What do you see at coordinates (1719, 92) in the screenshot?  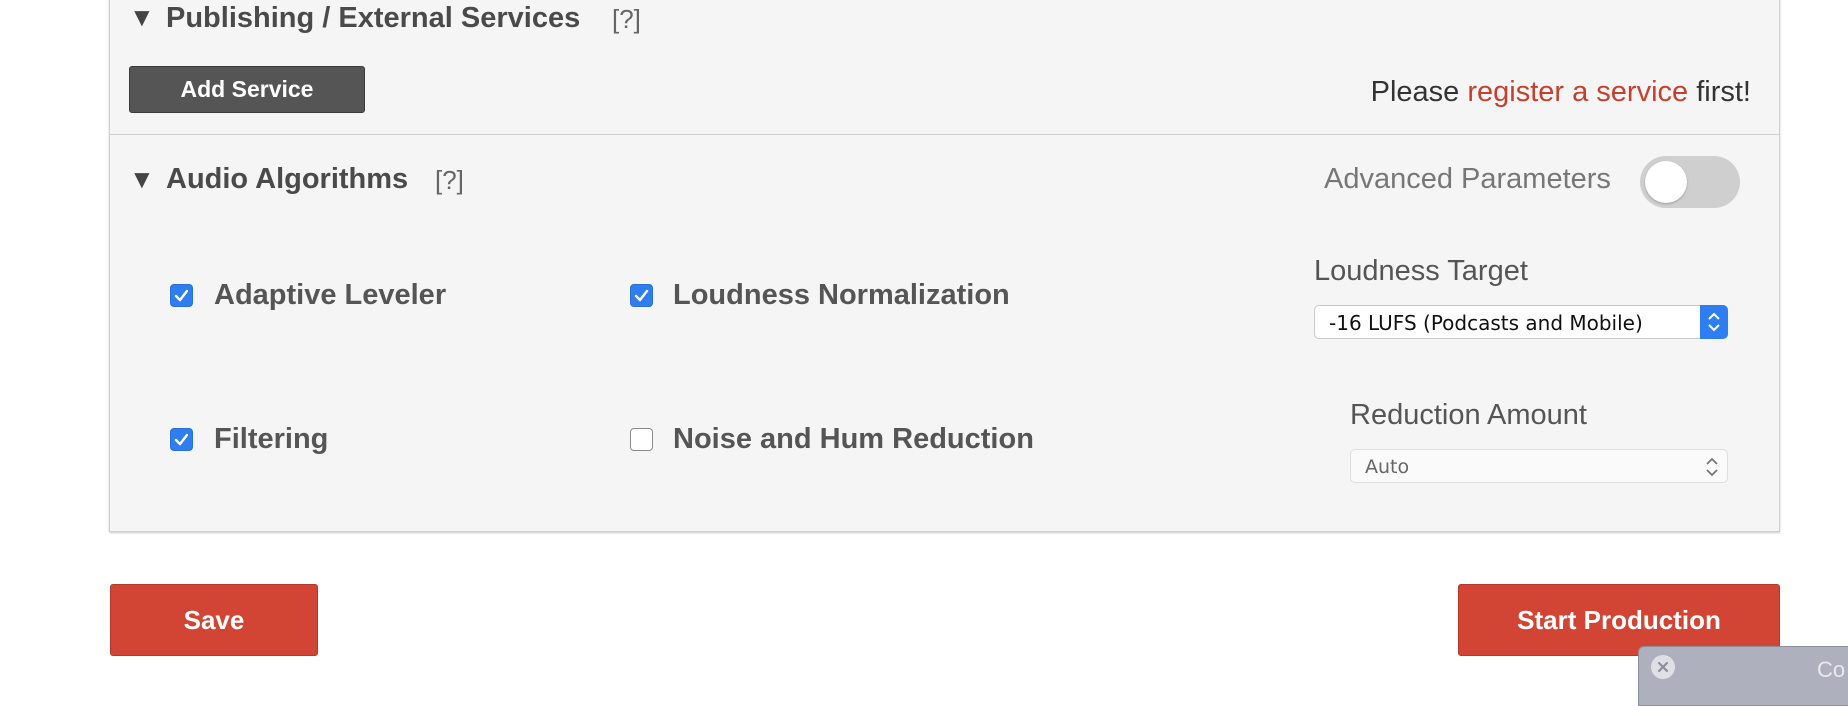 I see `register-suffix: first!` at bounding box center [1719, 92].